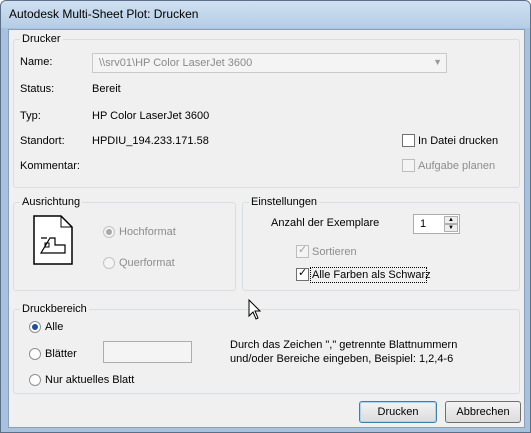 The image size is (531, 433). What do you see at coordinates (147, 232) in the screenshot?
I see `portrait-label: Hochformat` at bounding box center [147, 232].